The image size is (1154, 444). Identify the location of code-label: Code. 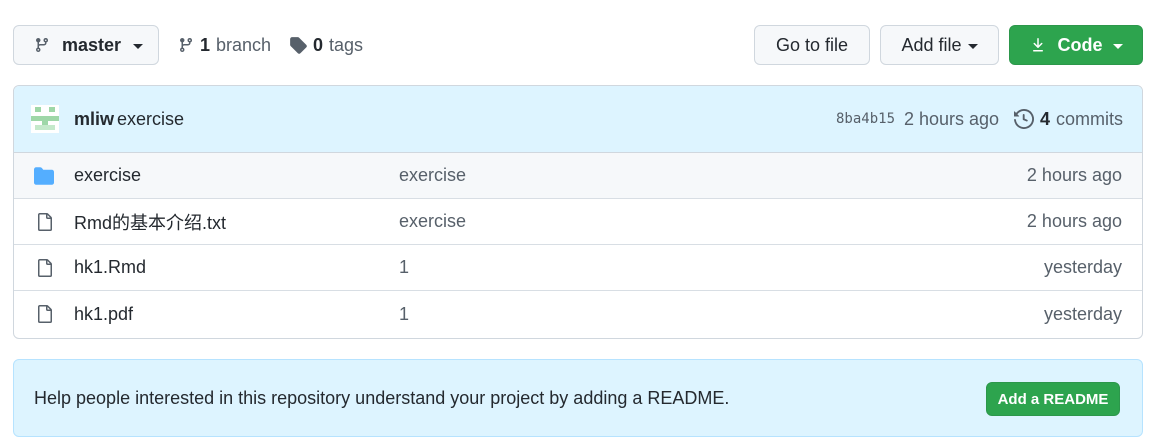
(1080, 44).